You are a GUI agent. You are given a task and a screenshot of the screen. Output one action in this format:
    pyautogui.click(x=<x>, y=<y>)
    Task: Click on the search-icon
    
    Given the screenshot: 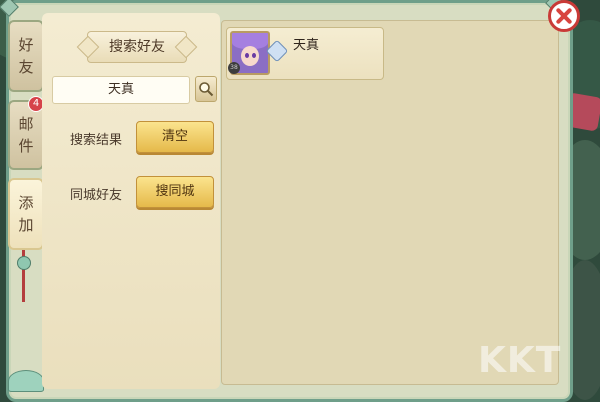 What is the action you would take?
    pyautogui.click(x=206, y=89)
    